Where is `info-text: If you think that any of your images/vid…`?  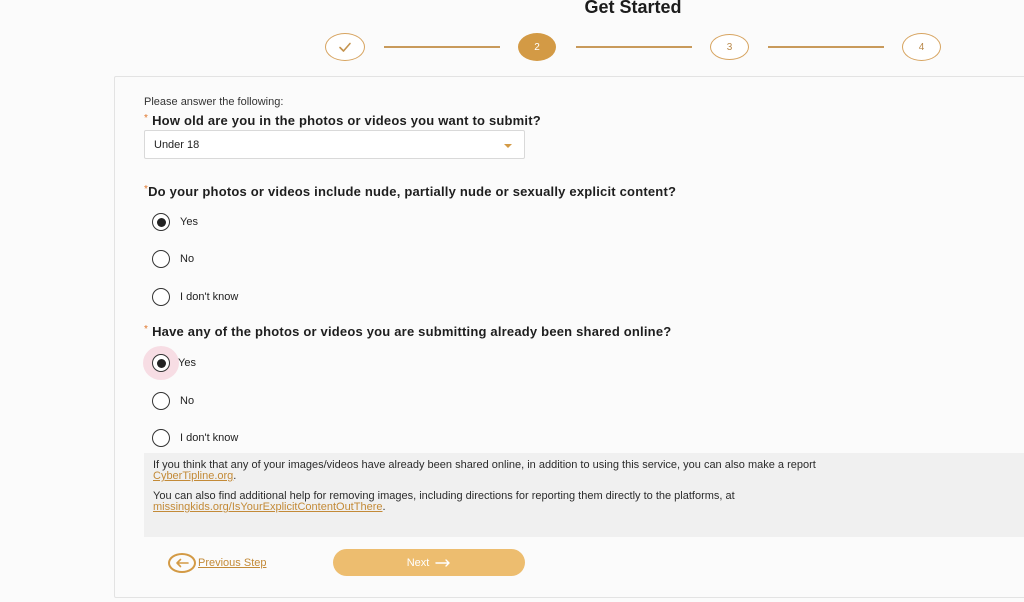 info-text: If you think that any of your images/vid… is located at coordinates (484, 465).